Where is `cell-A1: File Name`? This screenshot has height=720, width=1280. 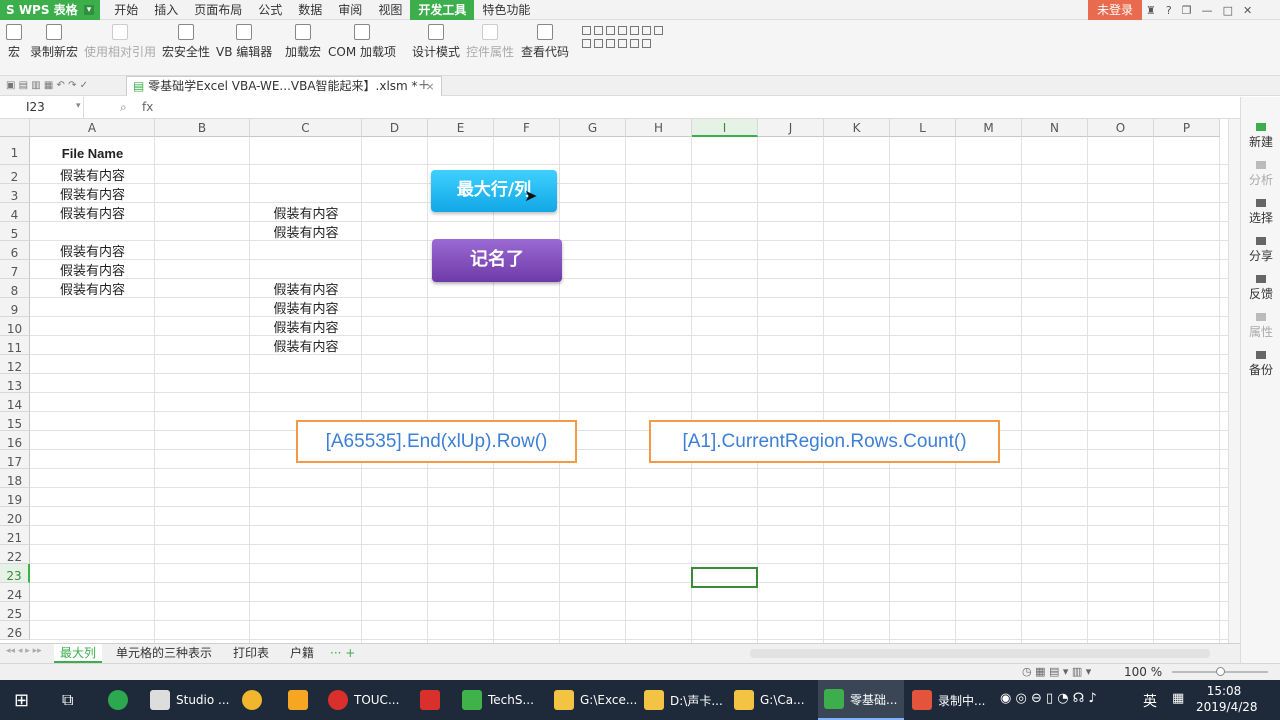
cell-A1: File Name is located at coordinates (92, 151).